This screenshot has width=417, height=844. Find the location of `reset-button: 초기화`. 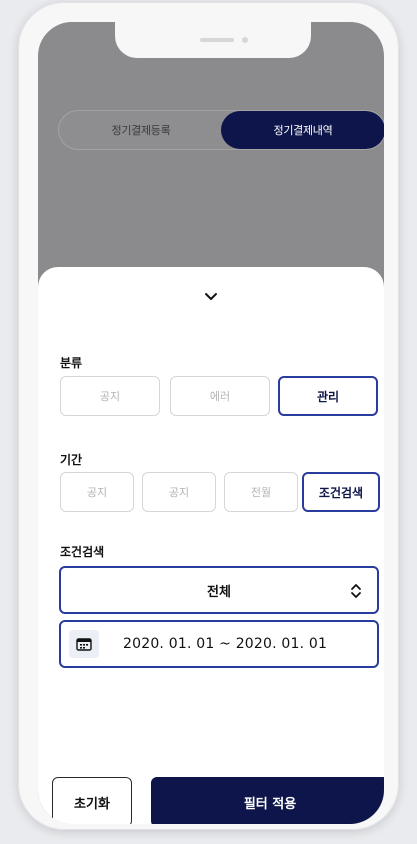

reset-button: 초기화 is located at coordinates (92, 800).